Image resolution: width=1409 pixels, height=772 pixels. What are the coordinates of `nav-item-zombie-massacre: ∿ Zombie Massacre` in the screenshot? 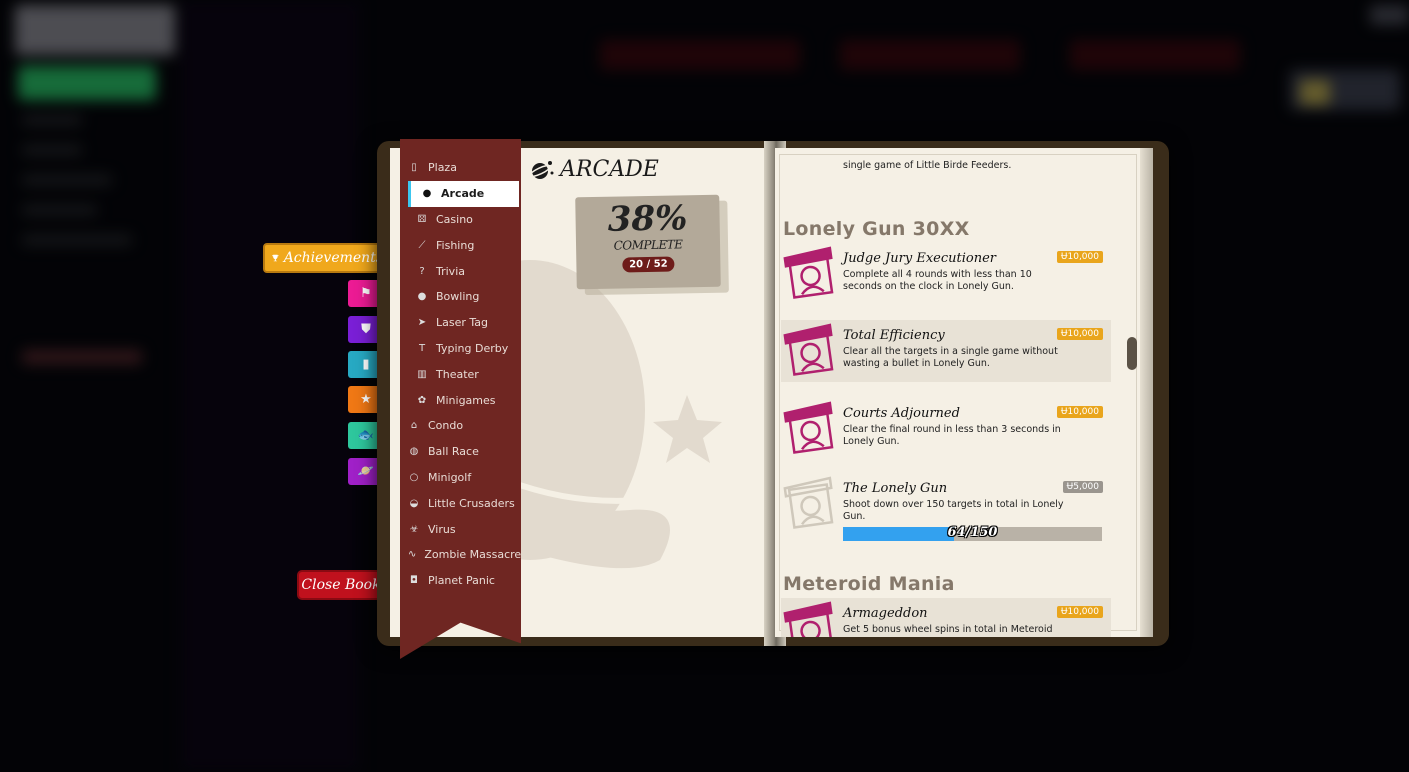 It's located at (460, 555).